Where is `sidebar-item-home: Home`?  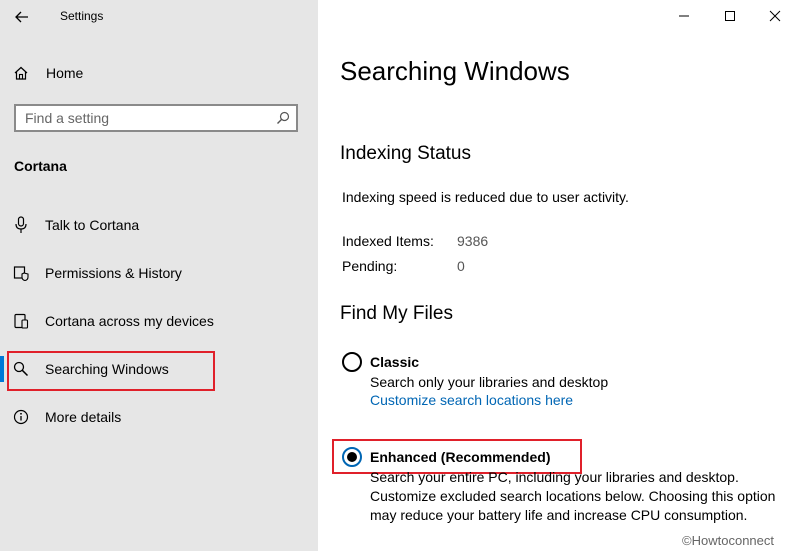
sidebar-item-home: Home is located at coordinates (159, 73).